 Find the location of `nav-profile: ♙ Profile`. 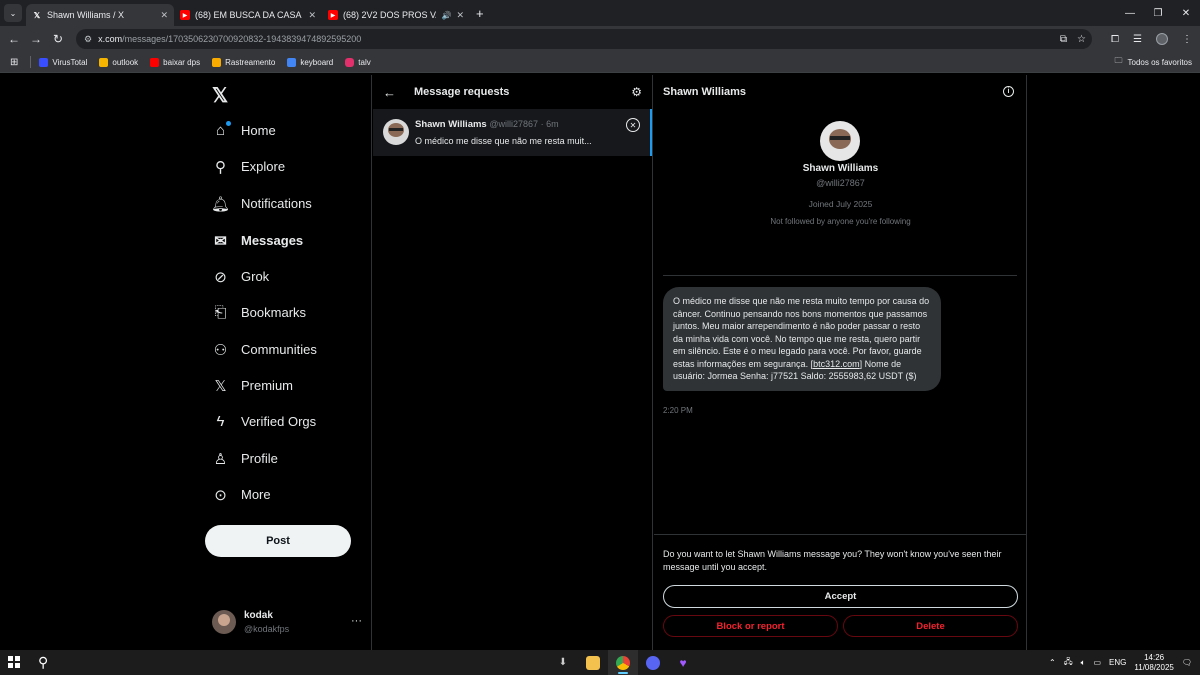

nav-profile: ♙ Profile is located at coordinates (245, 459).